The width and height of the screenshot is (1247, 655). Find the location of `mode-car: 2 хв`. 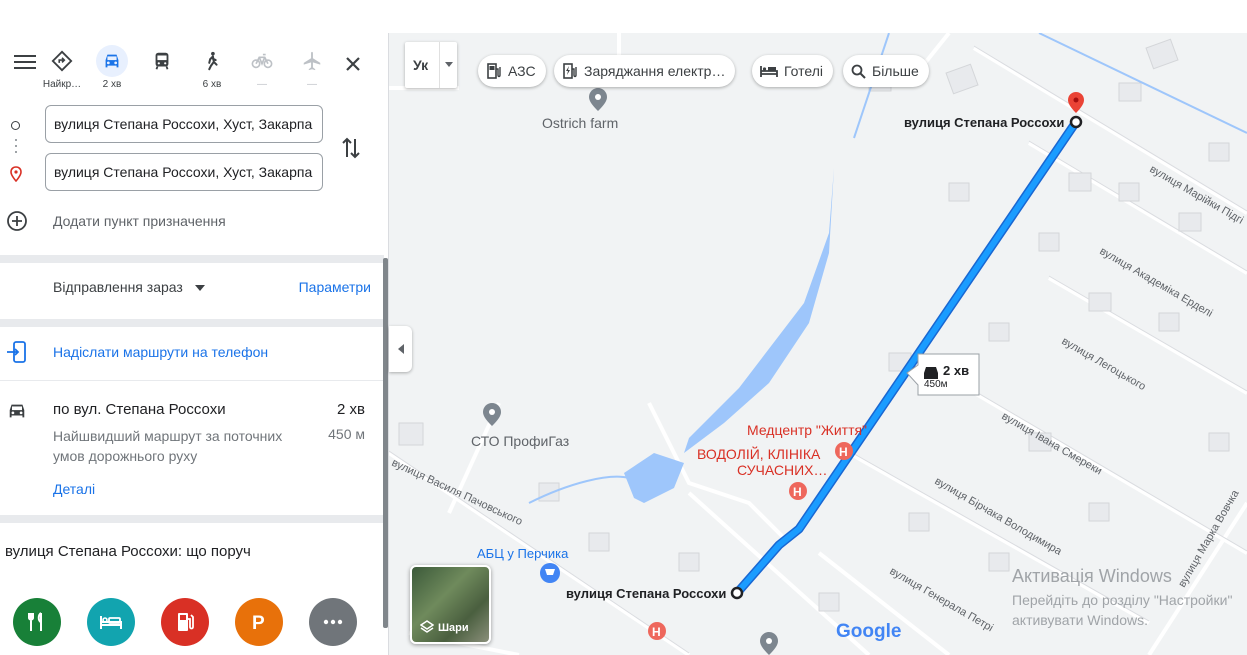

mode-car: 2 хв is located at coordinates (112, 67).